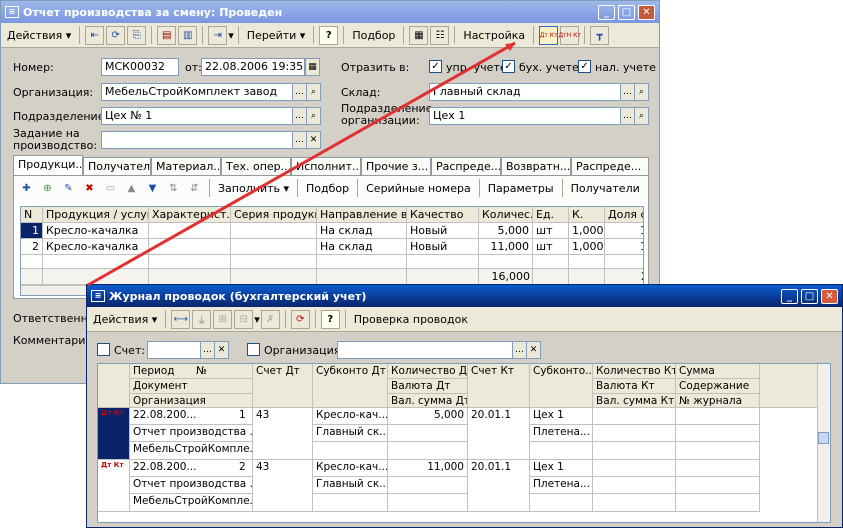  Describe the element at coordinates (350, 386) in the screenshot. I see `header-sub-dt: Субконто Дт` at that location.